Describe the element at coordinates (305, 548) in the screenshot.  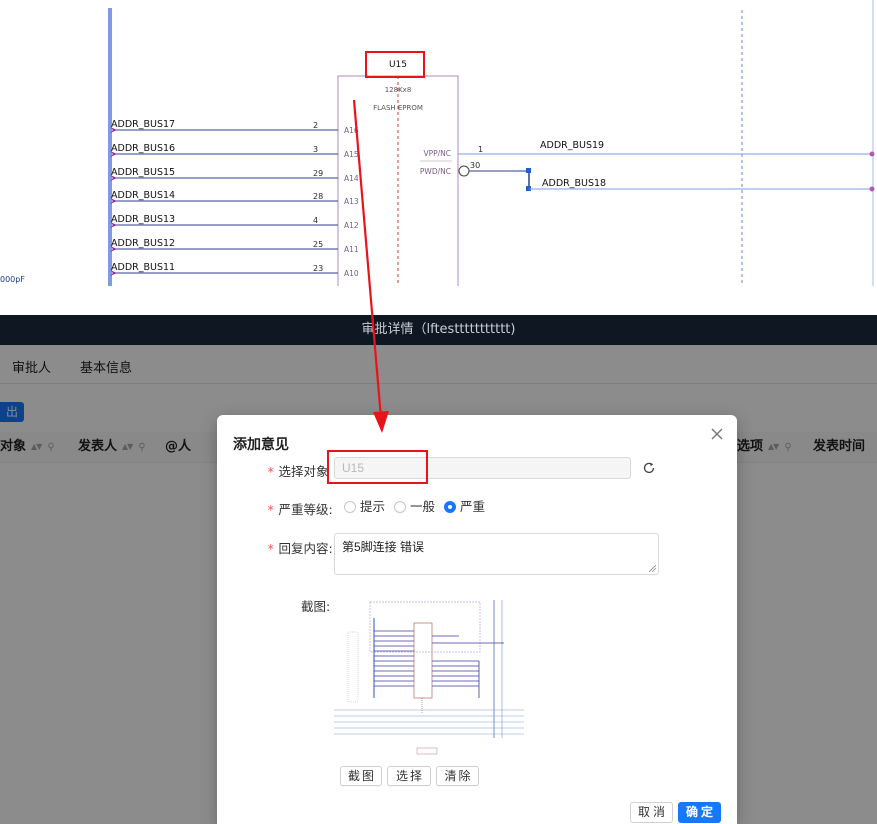
I see `reply-label-text: 回复内容:` at that location.